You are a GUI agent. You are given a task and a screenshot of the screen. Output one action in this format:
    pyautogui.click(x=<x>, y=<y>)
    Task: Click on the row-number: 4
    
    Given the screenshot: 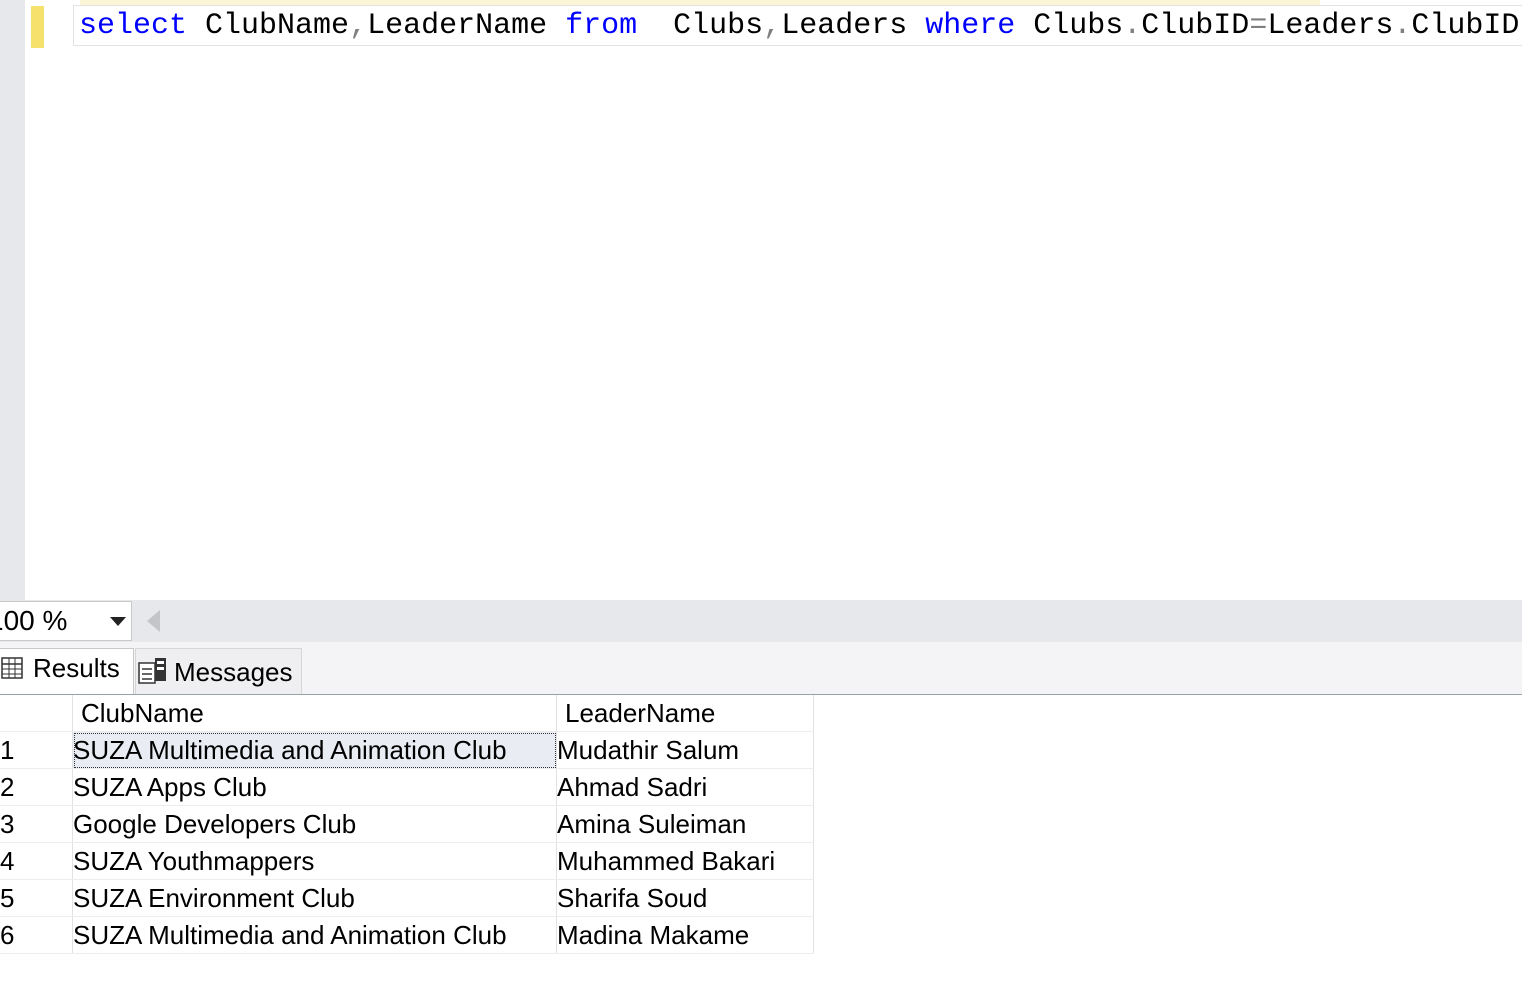 What is the action you would take?
    pyautogui.click(x=36, y=861)
    